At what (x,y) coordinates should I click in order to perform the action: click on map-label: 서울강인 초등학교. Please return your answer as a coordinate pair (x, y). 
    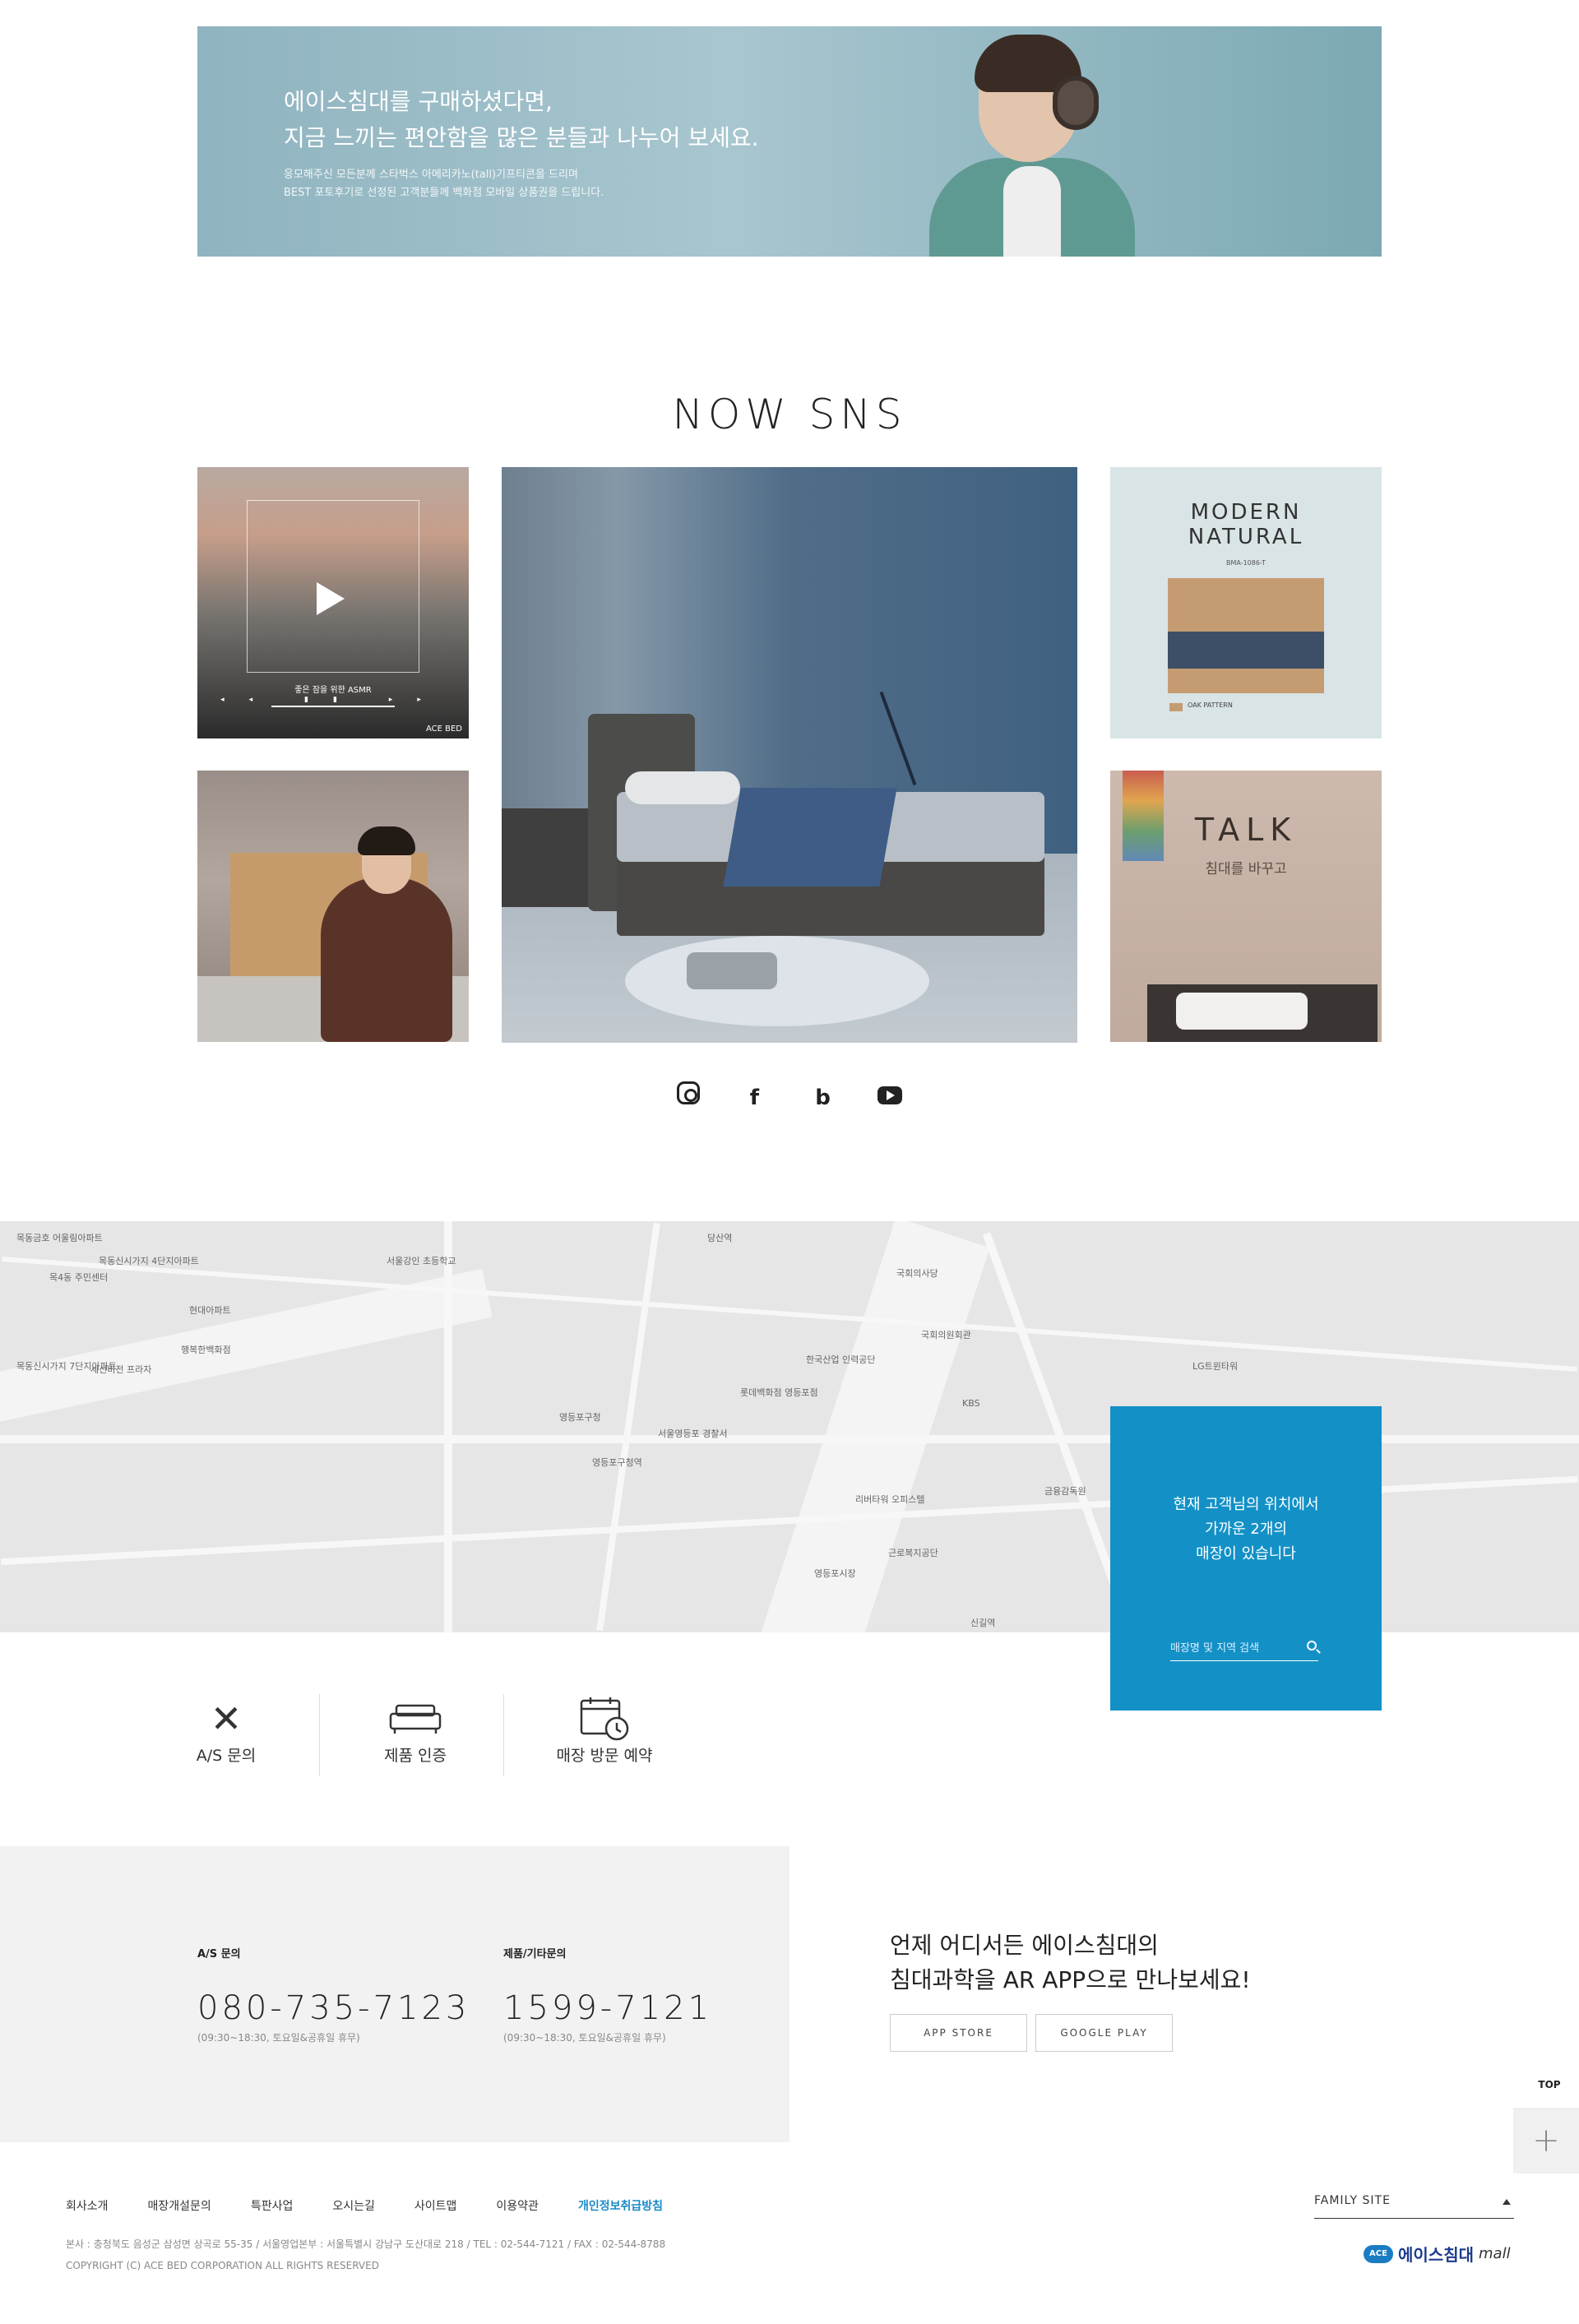
    Looking at the image, I should click on (421, 1261).